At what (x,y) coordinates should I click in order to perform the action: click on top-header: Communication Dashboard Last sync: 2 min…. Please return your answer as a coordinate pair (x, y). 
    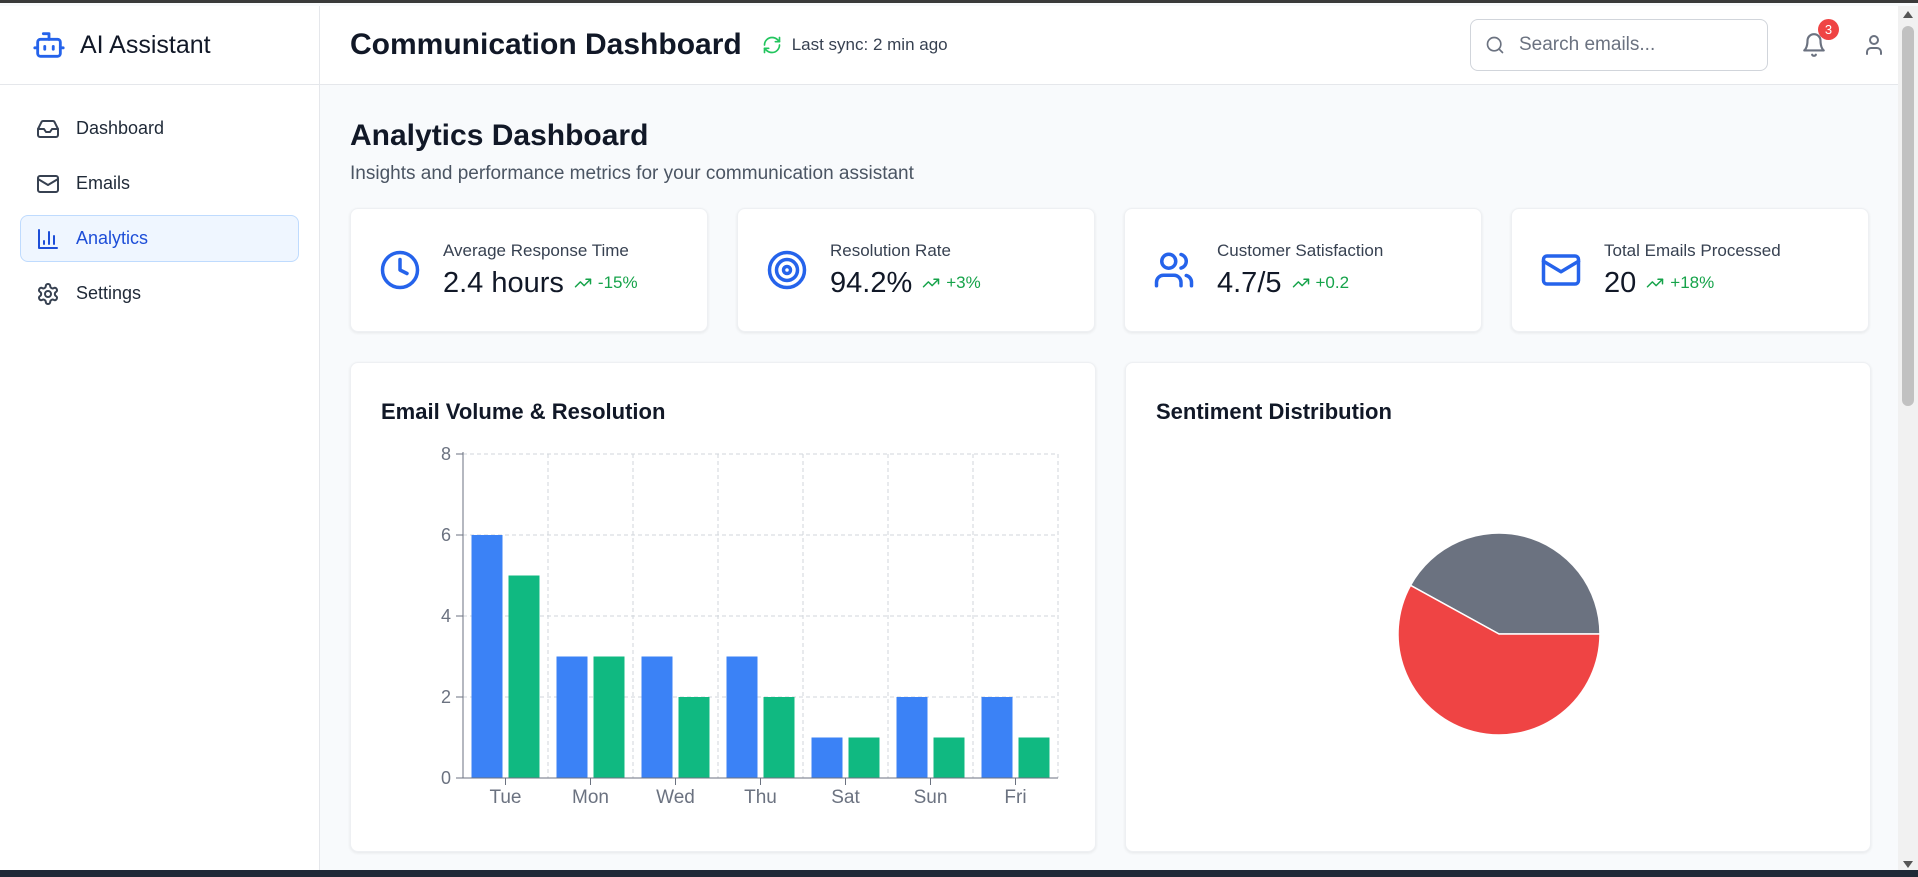
    Looking at the image, I should click on (1109, 45).